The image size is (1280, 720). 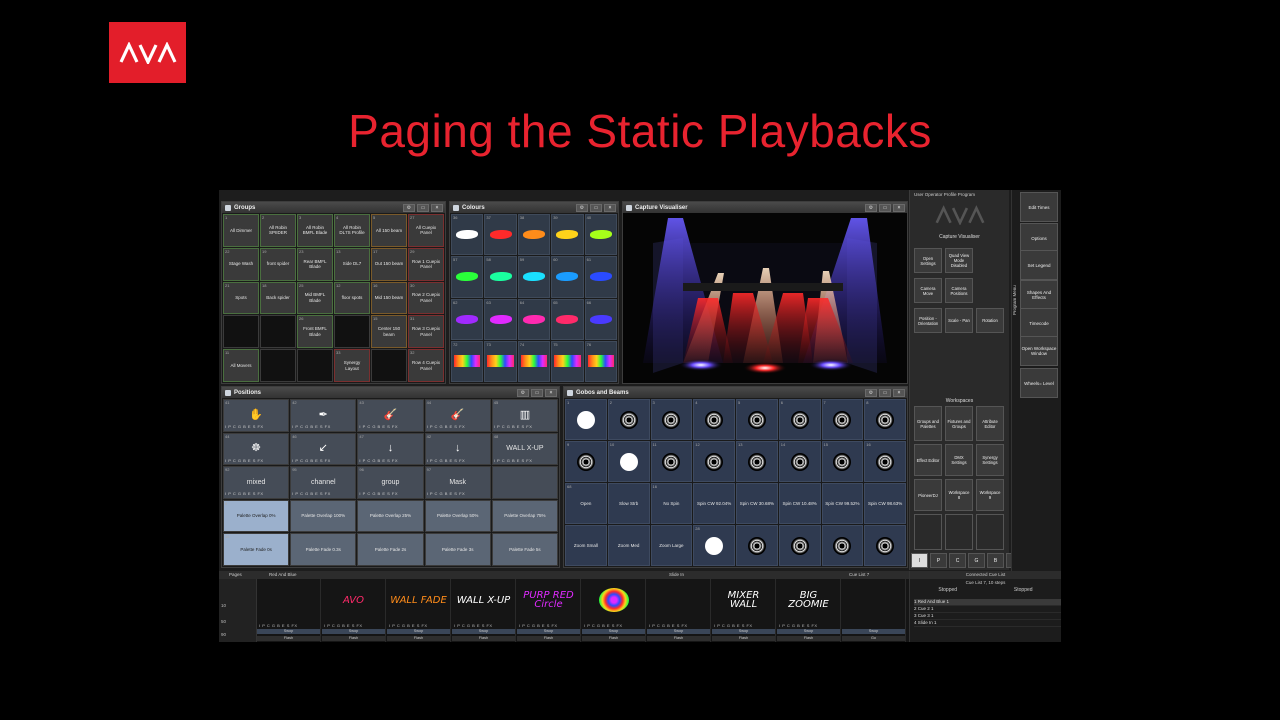 What do you see at coordinates (928, 260) in the screenshot?
I see `open-settings-button: Open Settings` at bounding box center [928, 260].